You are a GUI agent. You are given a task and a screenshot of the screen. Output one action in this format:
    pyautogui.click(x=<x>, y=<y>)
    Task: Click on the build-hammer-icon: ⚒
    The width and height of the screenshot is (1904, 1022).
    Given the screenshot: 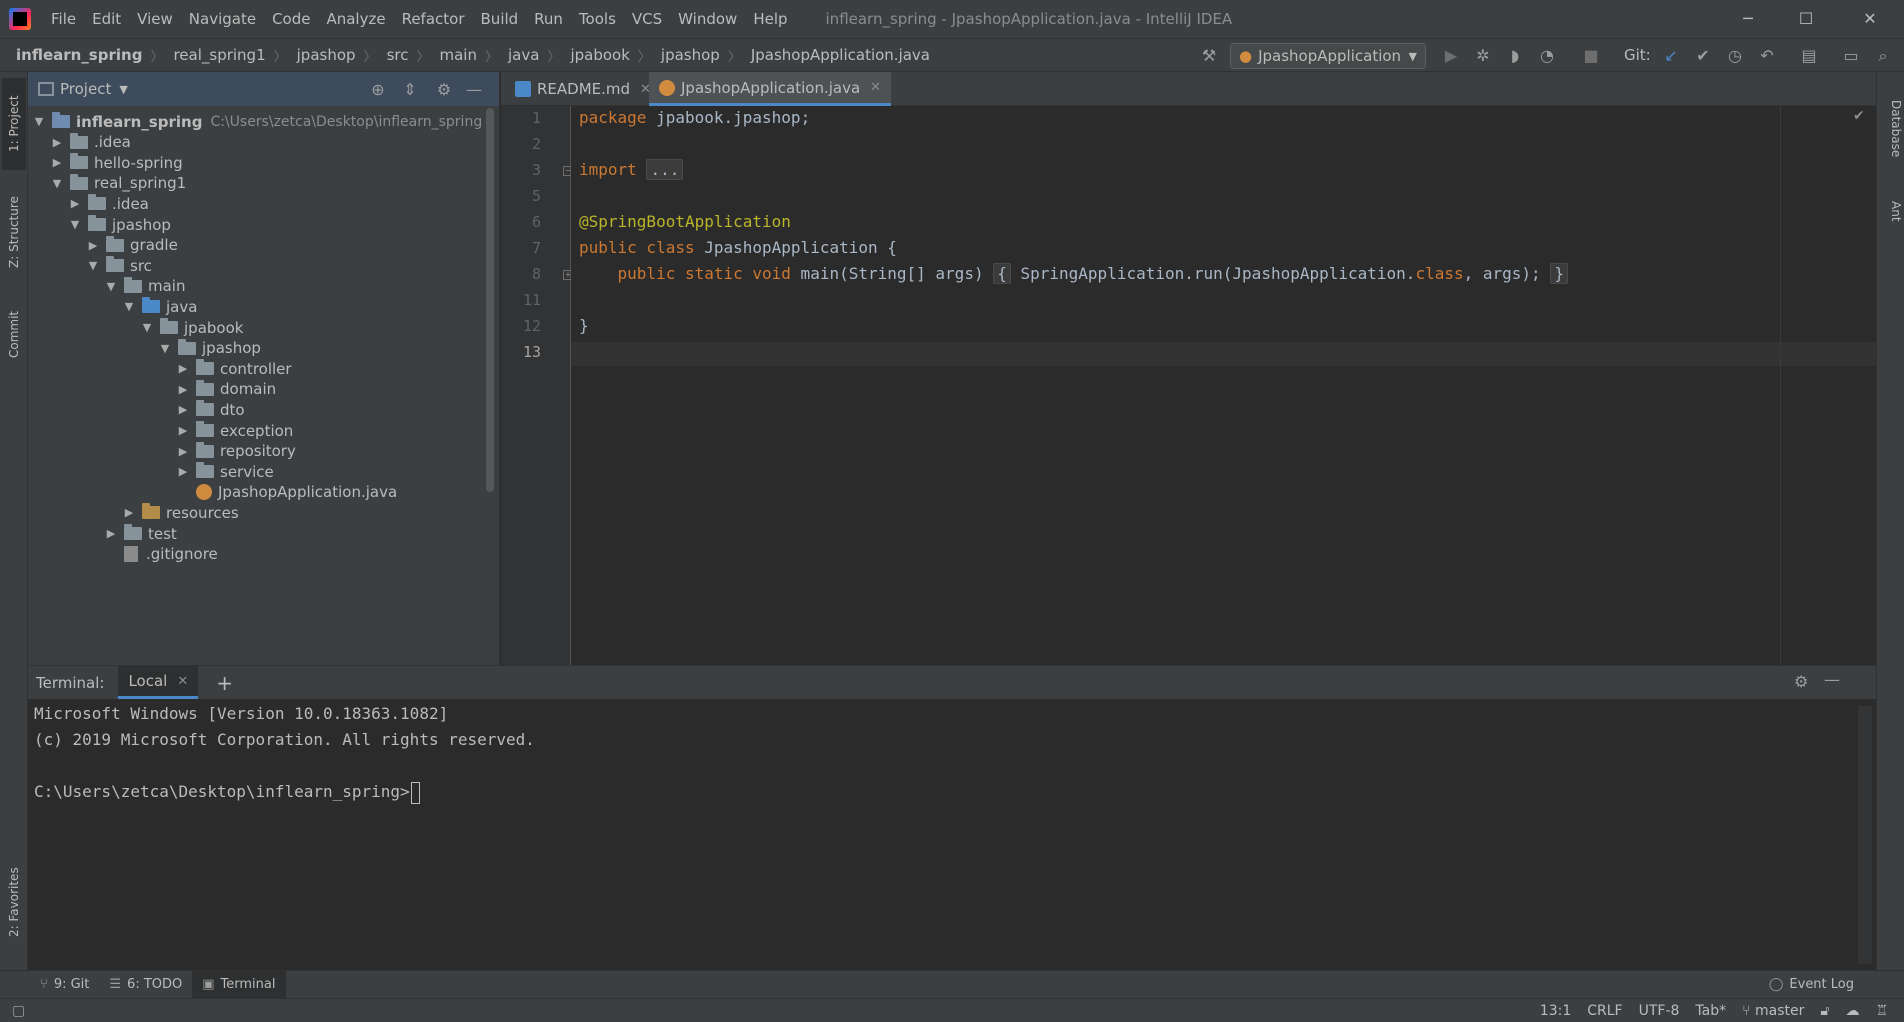 What is the action you would take?
    pyautogui.click(x=1209, y=56)
    